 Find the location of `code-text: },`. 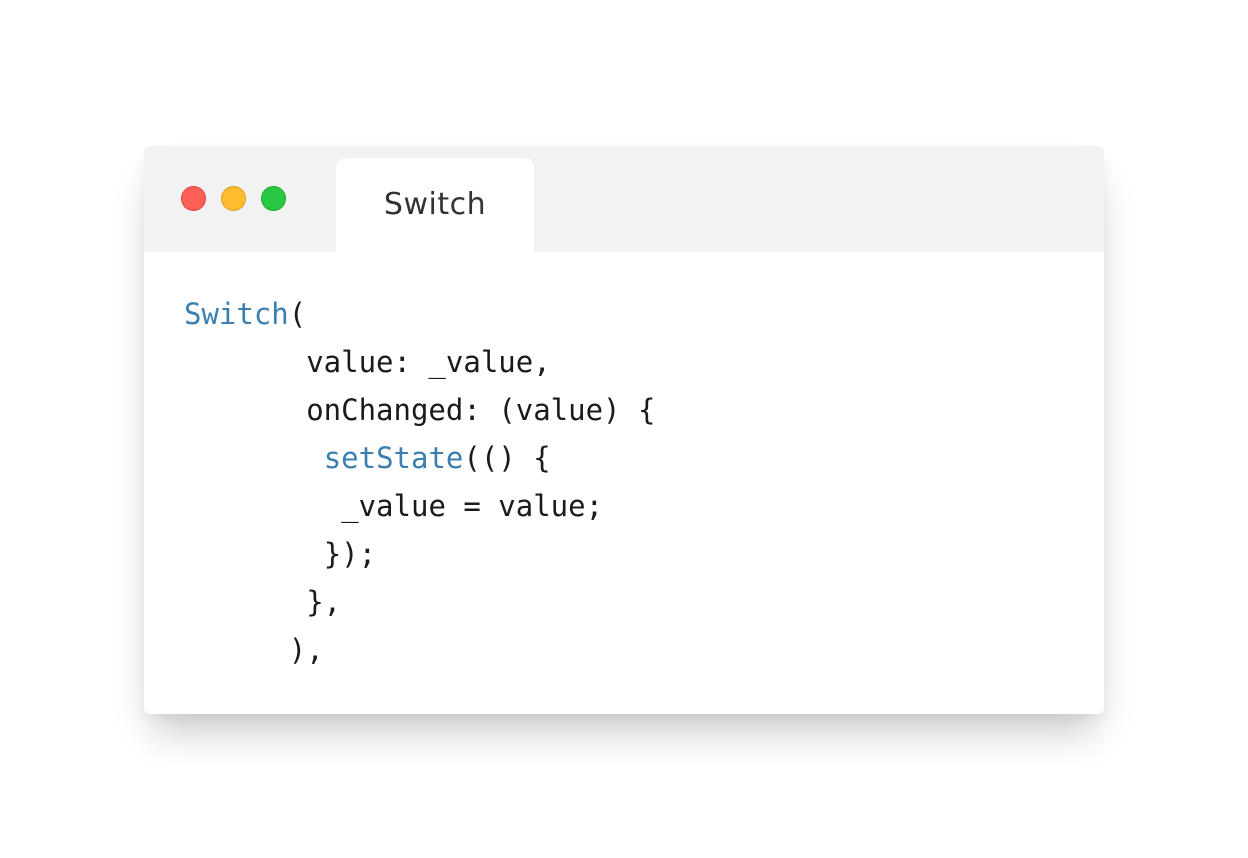

code-text: }, is located at coordinates (324, 602).